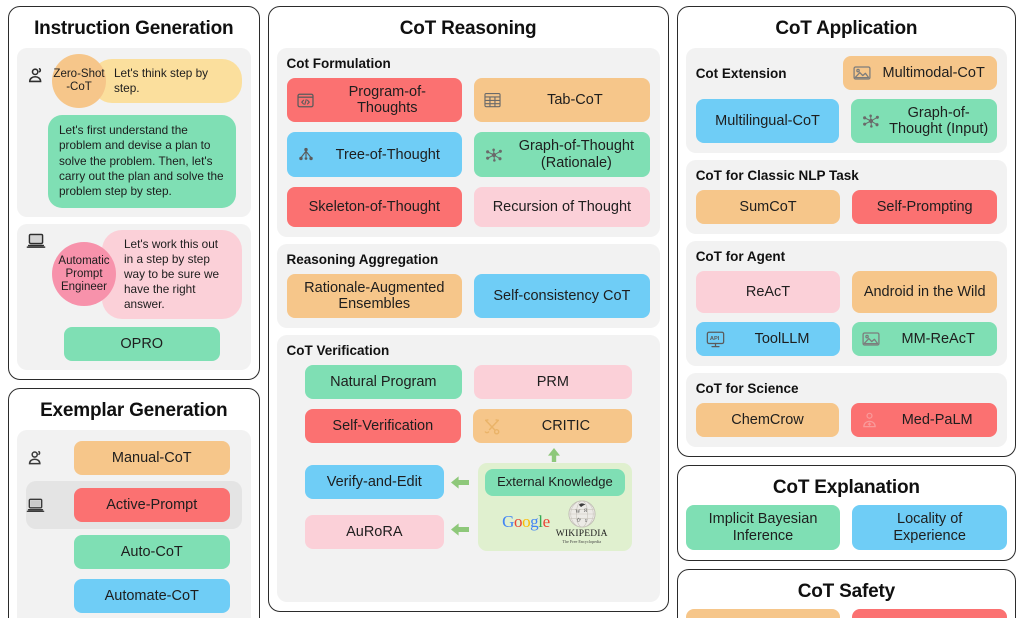  I want to click on chip-graph-of-thought-rationale: Graph-of-Thought (Rationale), so click(562, 154).